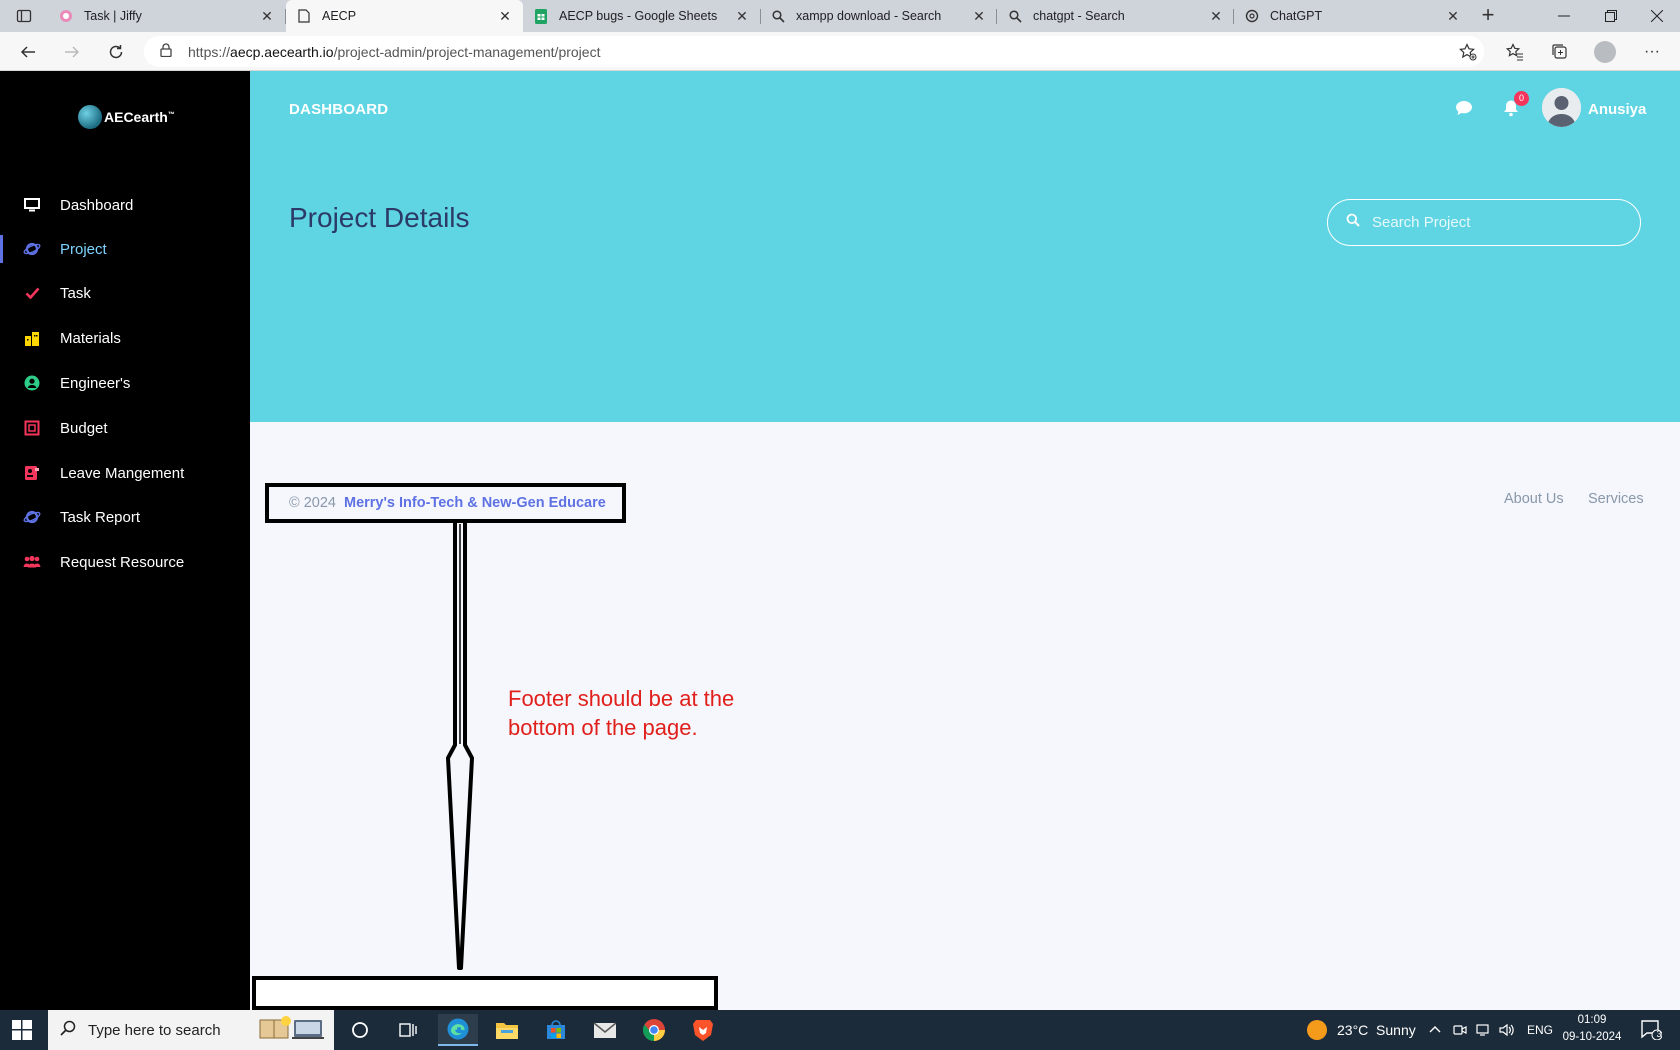  I want to click on microsoft-store-icon, so click(556, 1030).